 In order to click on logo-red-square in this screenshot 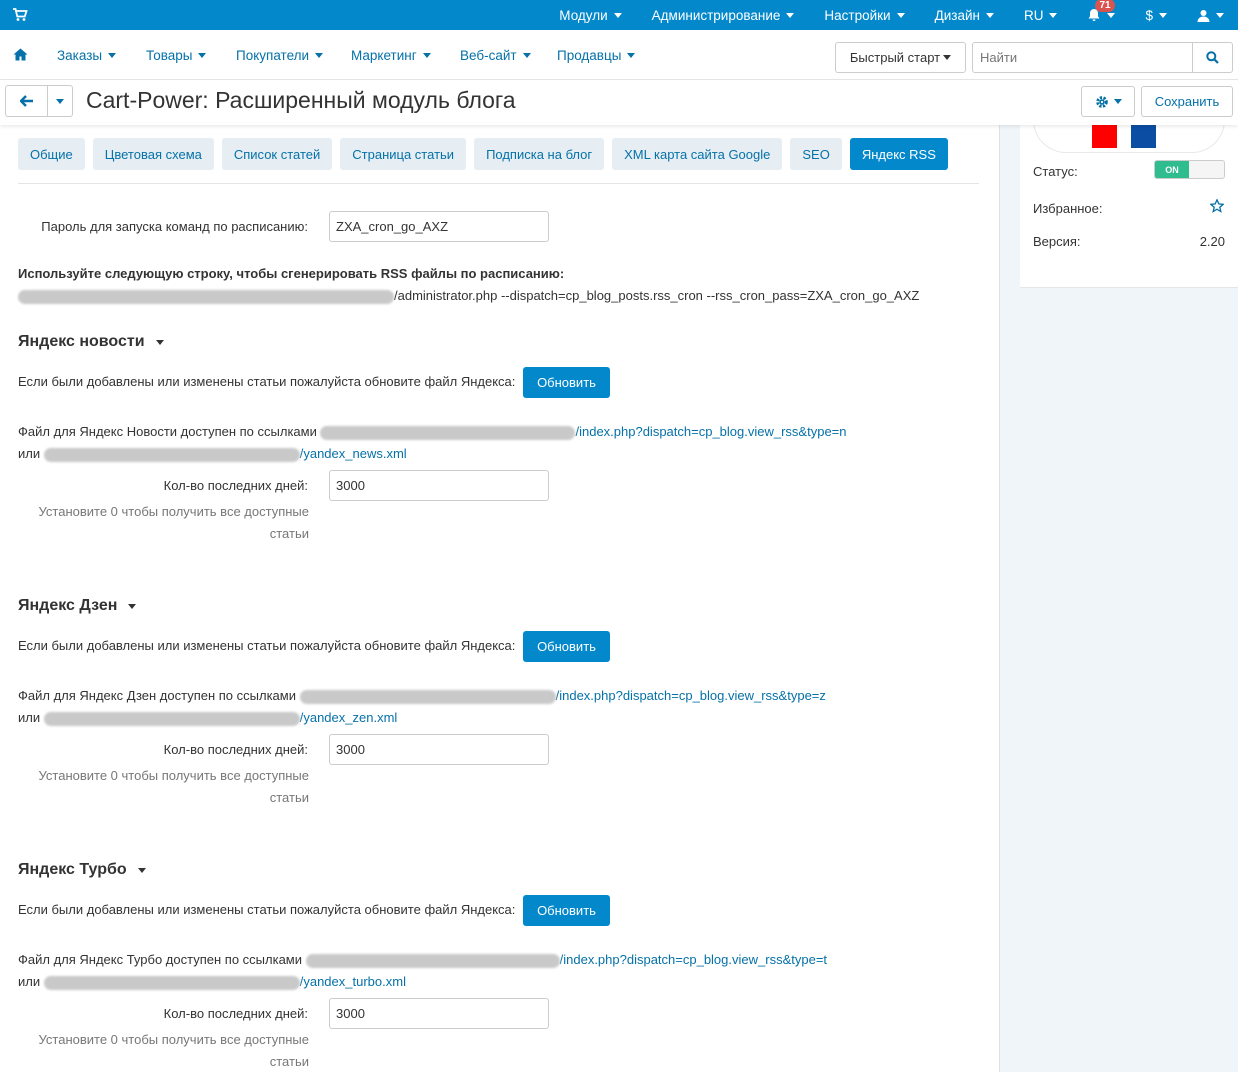, I will do `click(1104, 136)`.